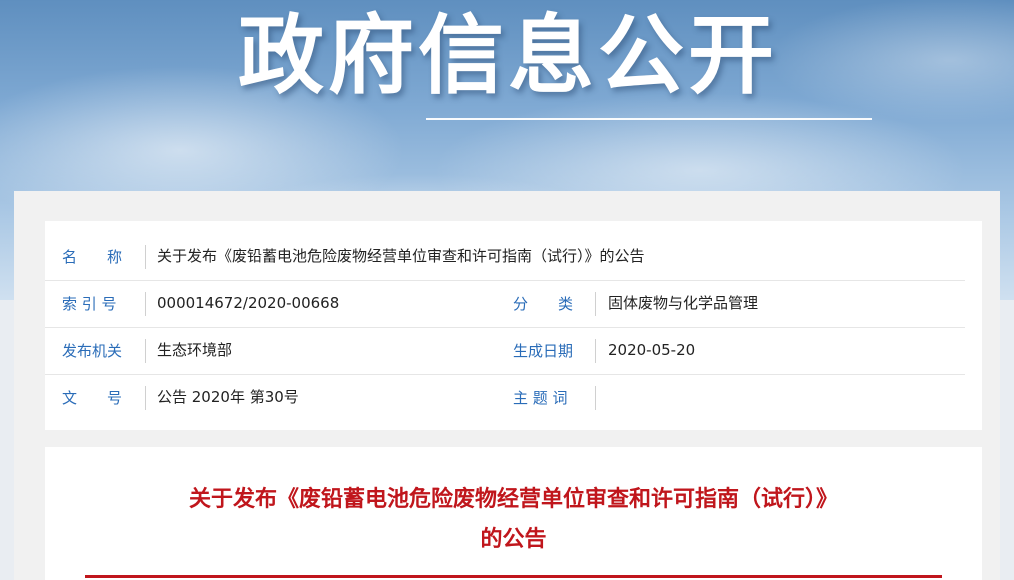 Image resolution: width=1014 pixels, height=580 pixels. What do you see at coordinates (508, 56) in the screenshot?
I see `banner-title: 政府信息公开` at bounding box center [508, 56].